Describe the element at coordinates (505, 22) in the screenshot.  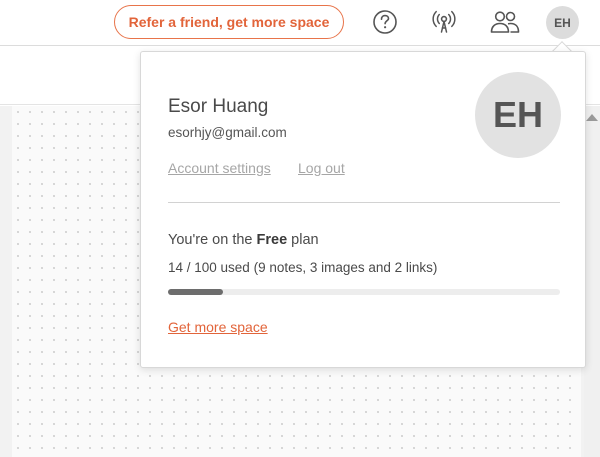
I see `people-icon` at that location.